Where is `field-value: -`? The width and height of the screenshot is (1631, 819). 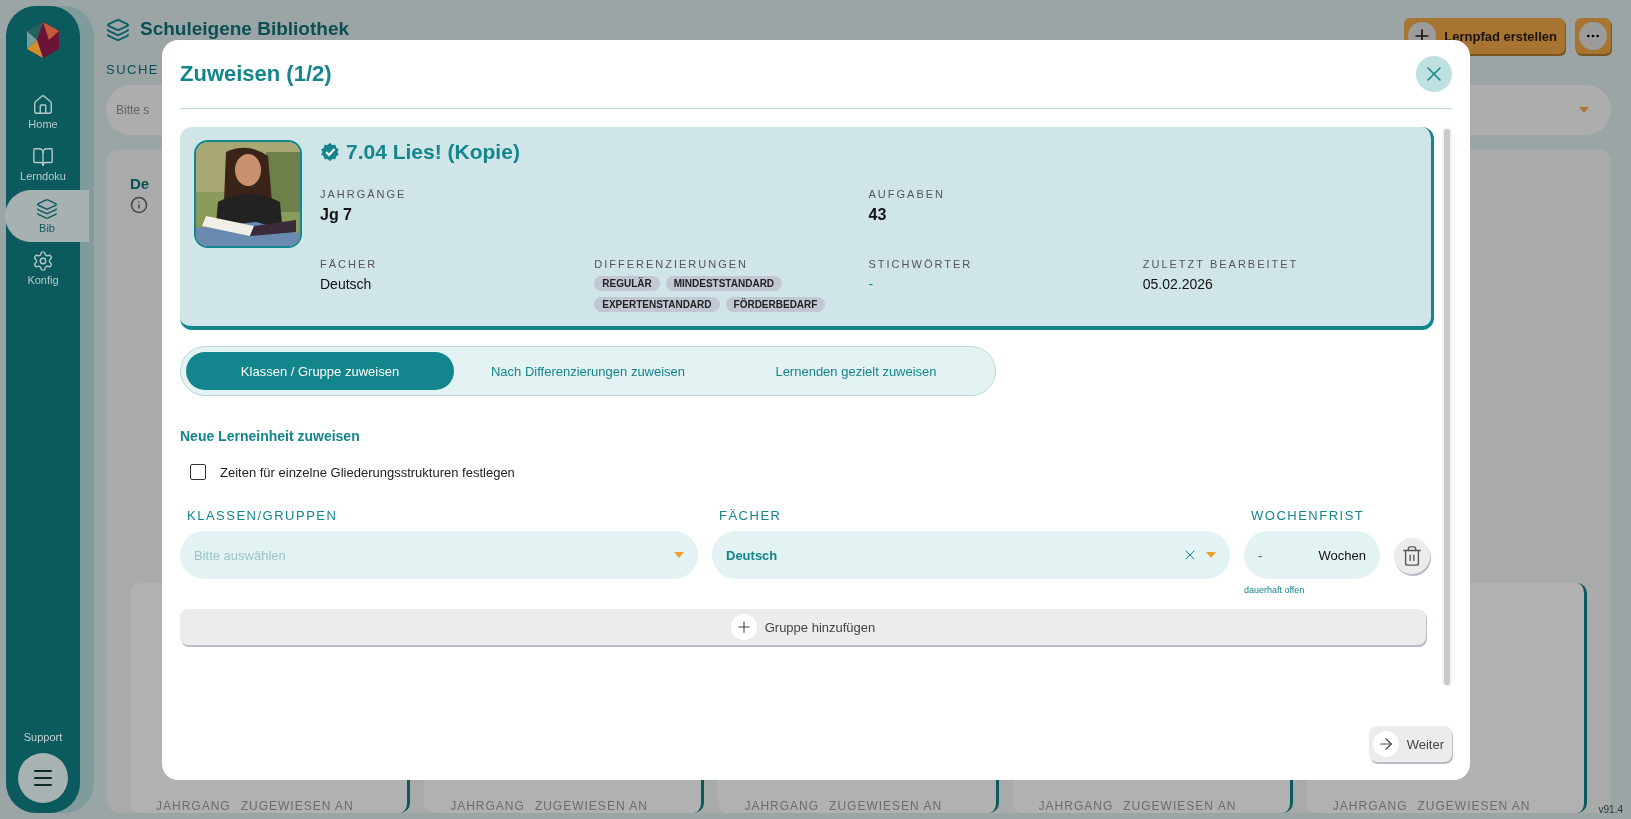
field-value: - is located at coordinates (871, 284).